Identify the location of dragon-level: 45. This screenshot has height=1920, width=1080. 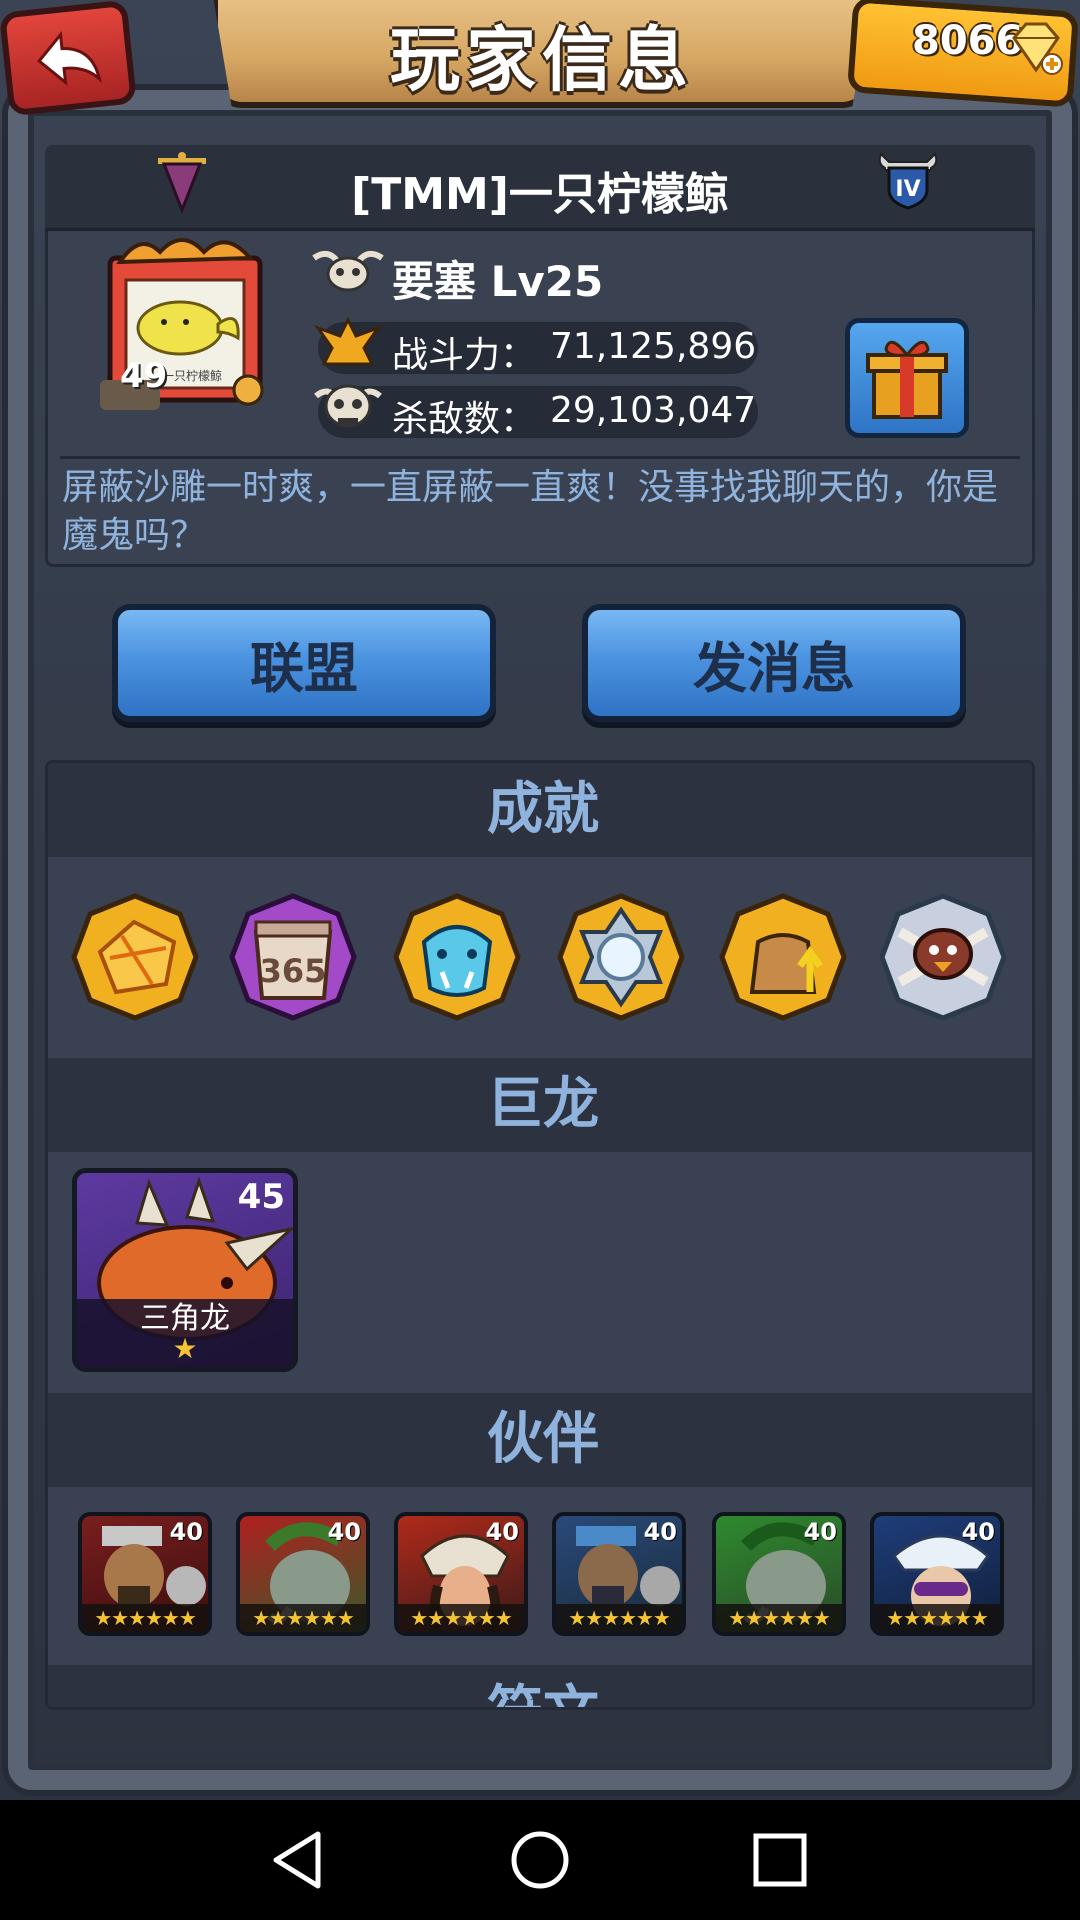
(261, 1197).